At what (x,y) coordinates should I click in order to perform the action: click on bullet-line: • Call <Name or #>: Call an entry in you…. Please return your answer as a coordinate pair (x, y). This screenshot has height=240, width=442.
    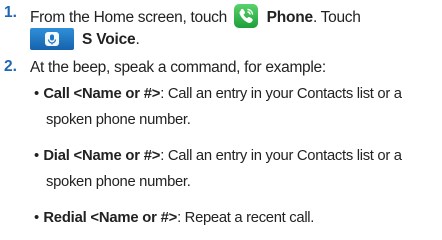
    Looking at the image, I should click on (218, 94).